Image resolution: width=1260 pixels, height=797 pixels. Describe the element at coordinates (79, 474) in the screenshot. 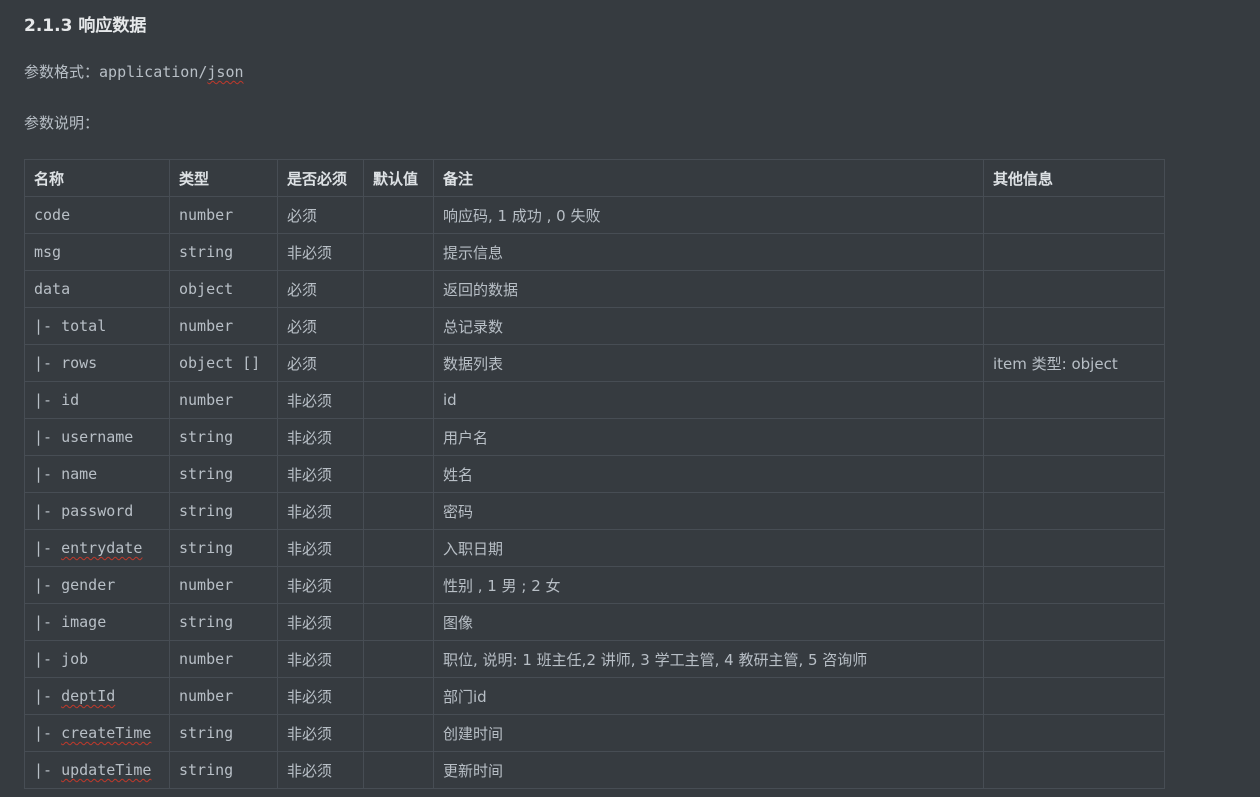

I see `field-name: name` at that location.